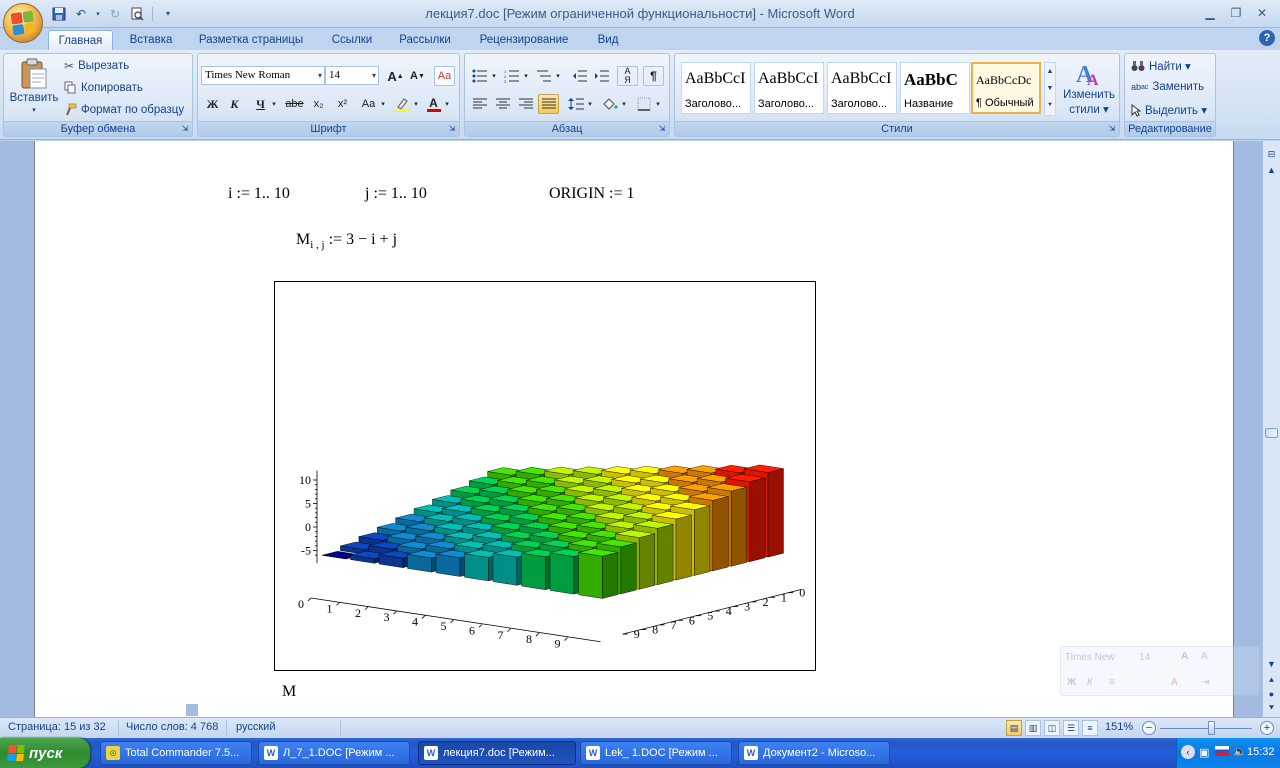  What do you see at coordinates (1206, 728) in the screenshot?
I see `zoom-slider-track` at bounding box center [1206, 728].